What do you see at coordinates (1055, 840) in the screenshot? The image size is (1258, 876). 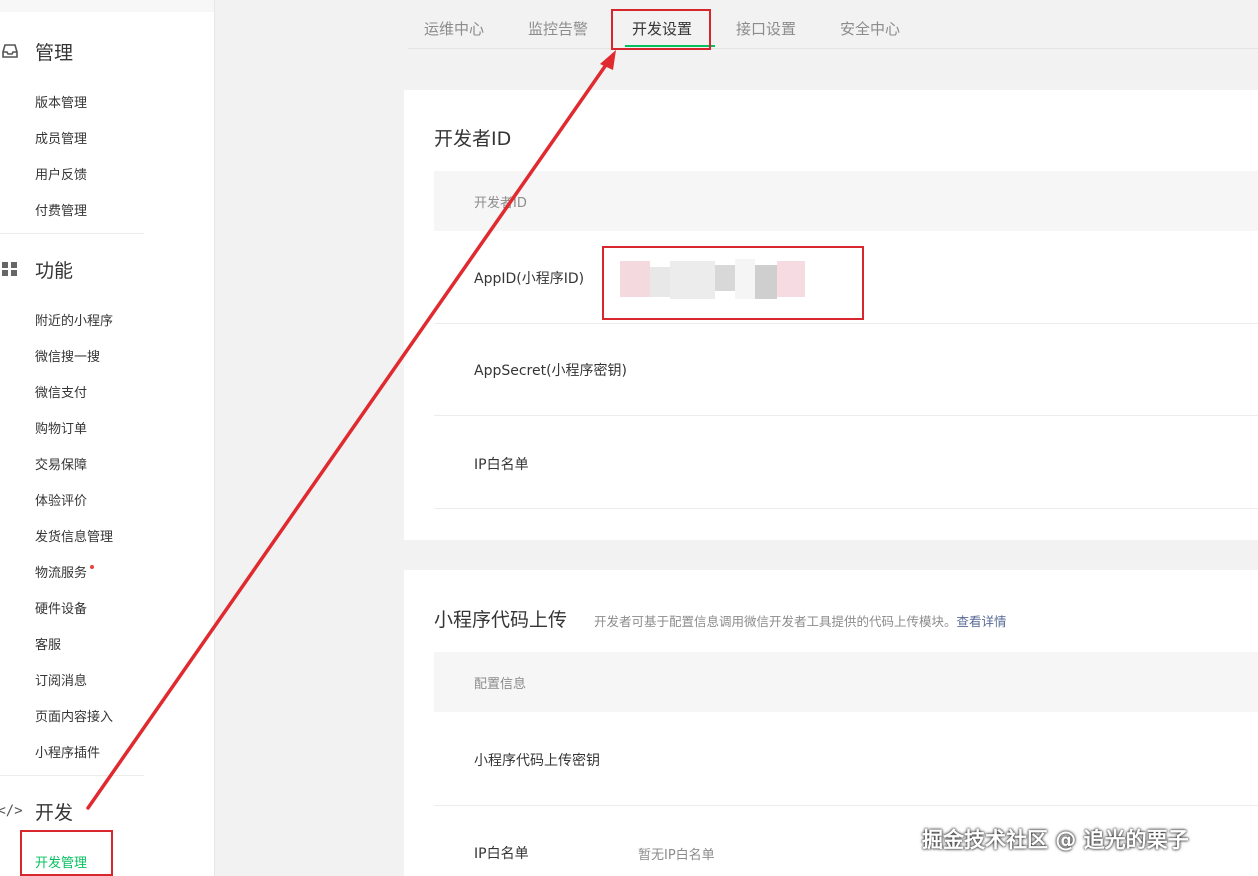 I see `watermark: 掘金技术社区 @ 追光的栗子` at bounding box center [1055, 840].